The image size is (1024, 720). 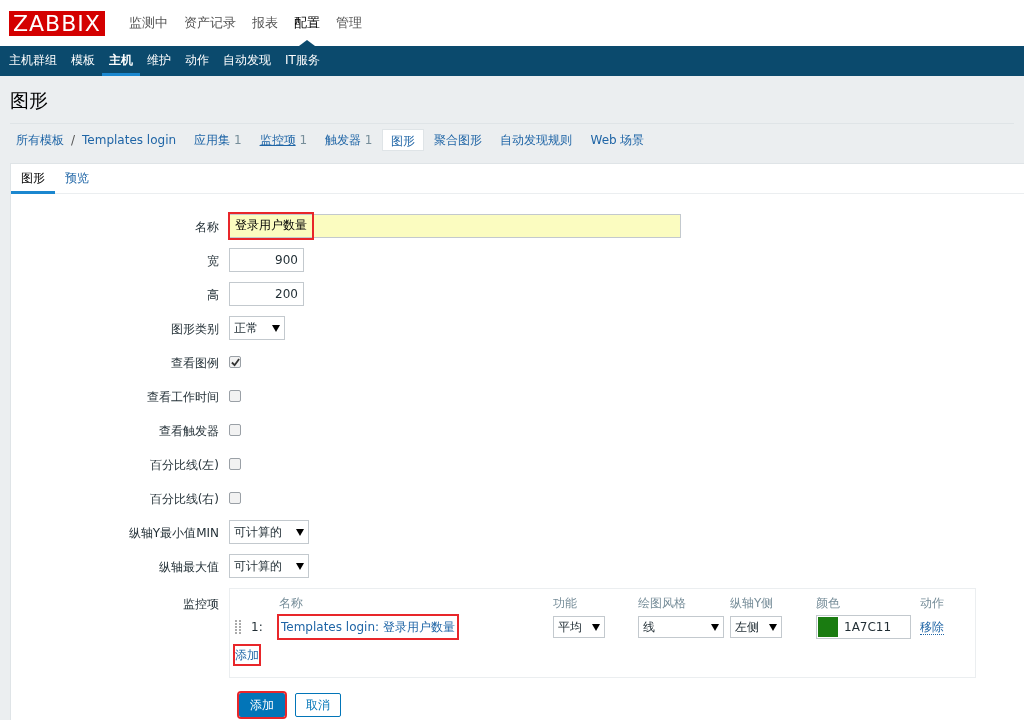 I want to click on field-label: 纵轴最大值, so click(x=189, y=567).